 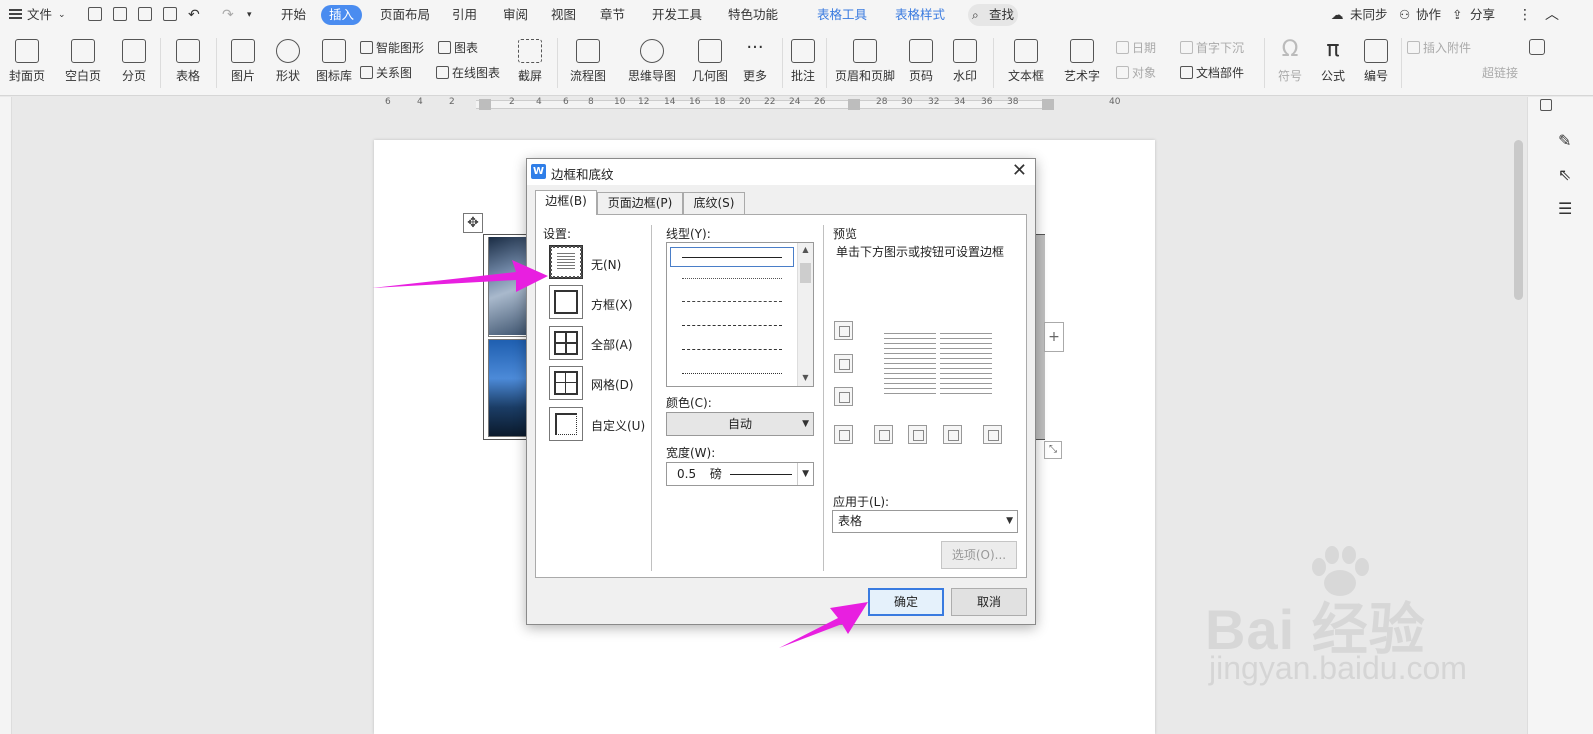 I want to click on preview-bottom-border-button, so click(x=843, y=396).